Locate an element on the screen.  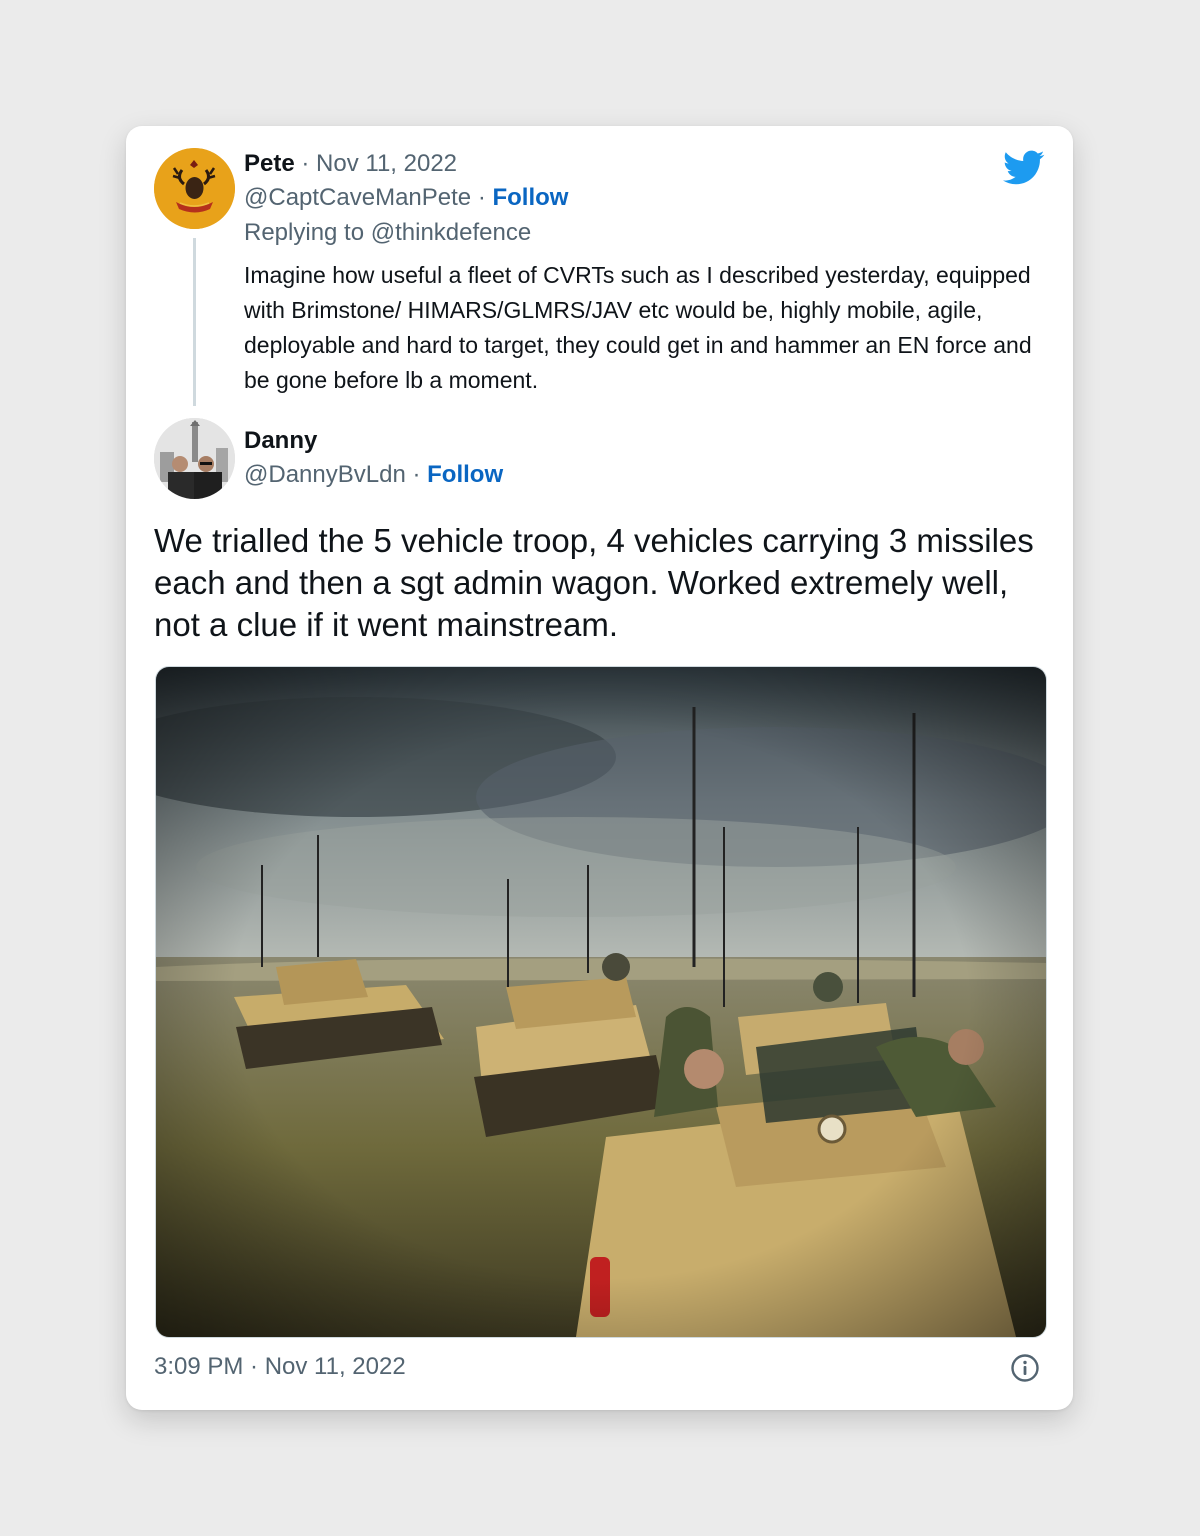
replying-to-label: Replying to @thinkdefence is located at coordinates (387, 233).